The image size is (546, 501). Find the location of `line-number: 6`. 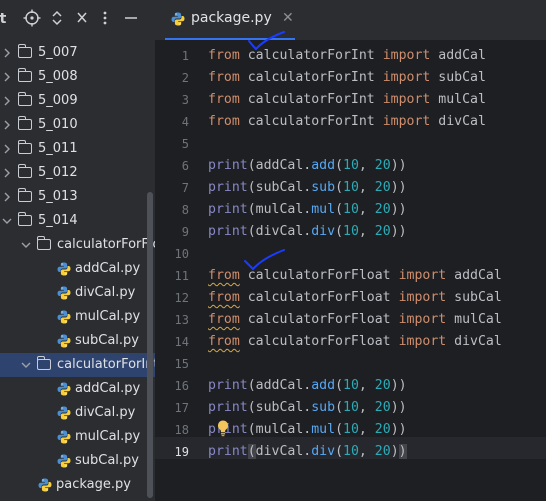

line-number: 6 is located at coordinates (185, 166).